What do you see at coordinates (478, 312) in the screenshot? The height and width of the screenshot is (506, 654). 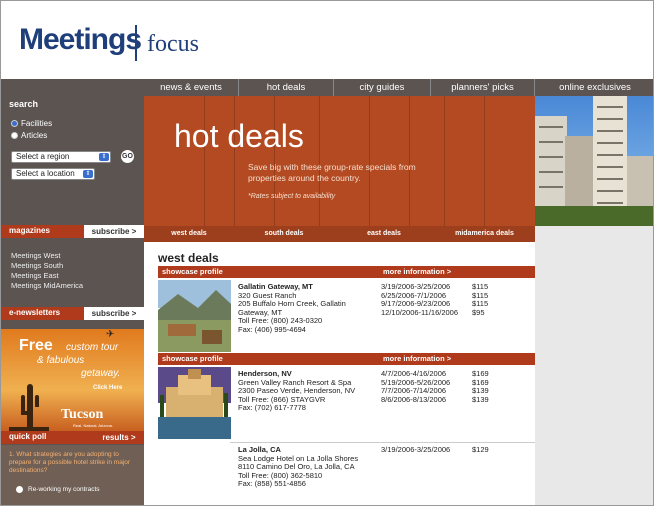 I see `price: $95` at bounding box center [478, 312].